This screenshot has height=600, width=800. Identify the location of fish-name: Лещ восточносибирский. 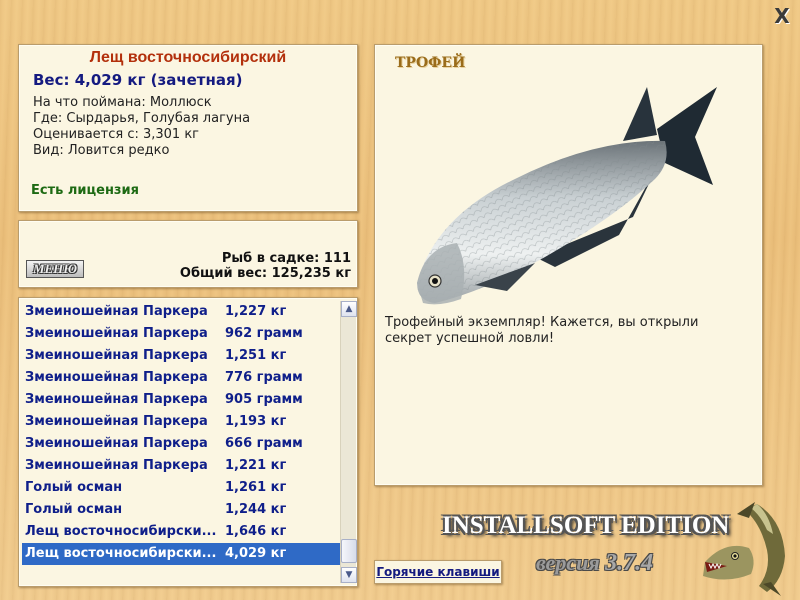
(188, 57).